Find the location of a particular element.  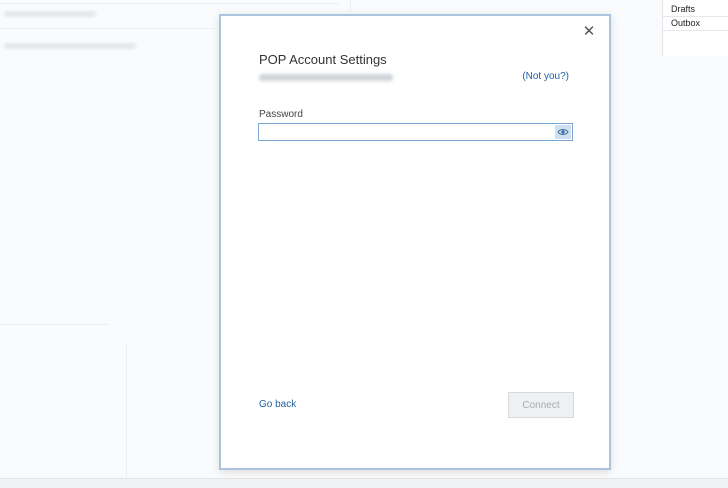

go-back-link: Go back is located at coordinates (277, 404).